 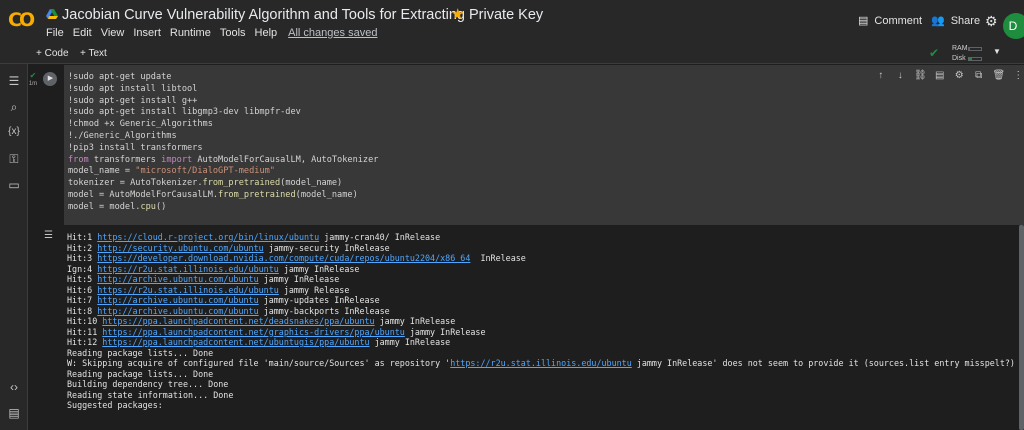 What do you see at coordinates (542, 384) in the screenshot?
I see `output-line: Building dependency tree... Done` at bounding box center [542, 384].